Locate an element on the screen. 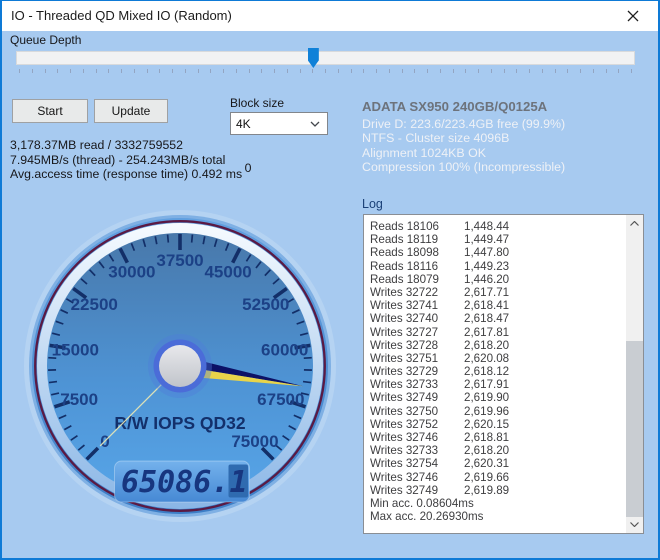  log-row: Writes 32749 2,619.90 is located at coordinates (497, 397).